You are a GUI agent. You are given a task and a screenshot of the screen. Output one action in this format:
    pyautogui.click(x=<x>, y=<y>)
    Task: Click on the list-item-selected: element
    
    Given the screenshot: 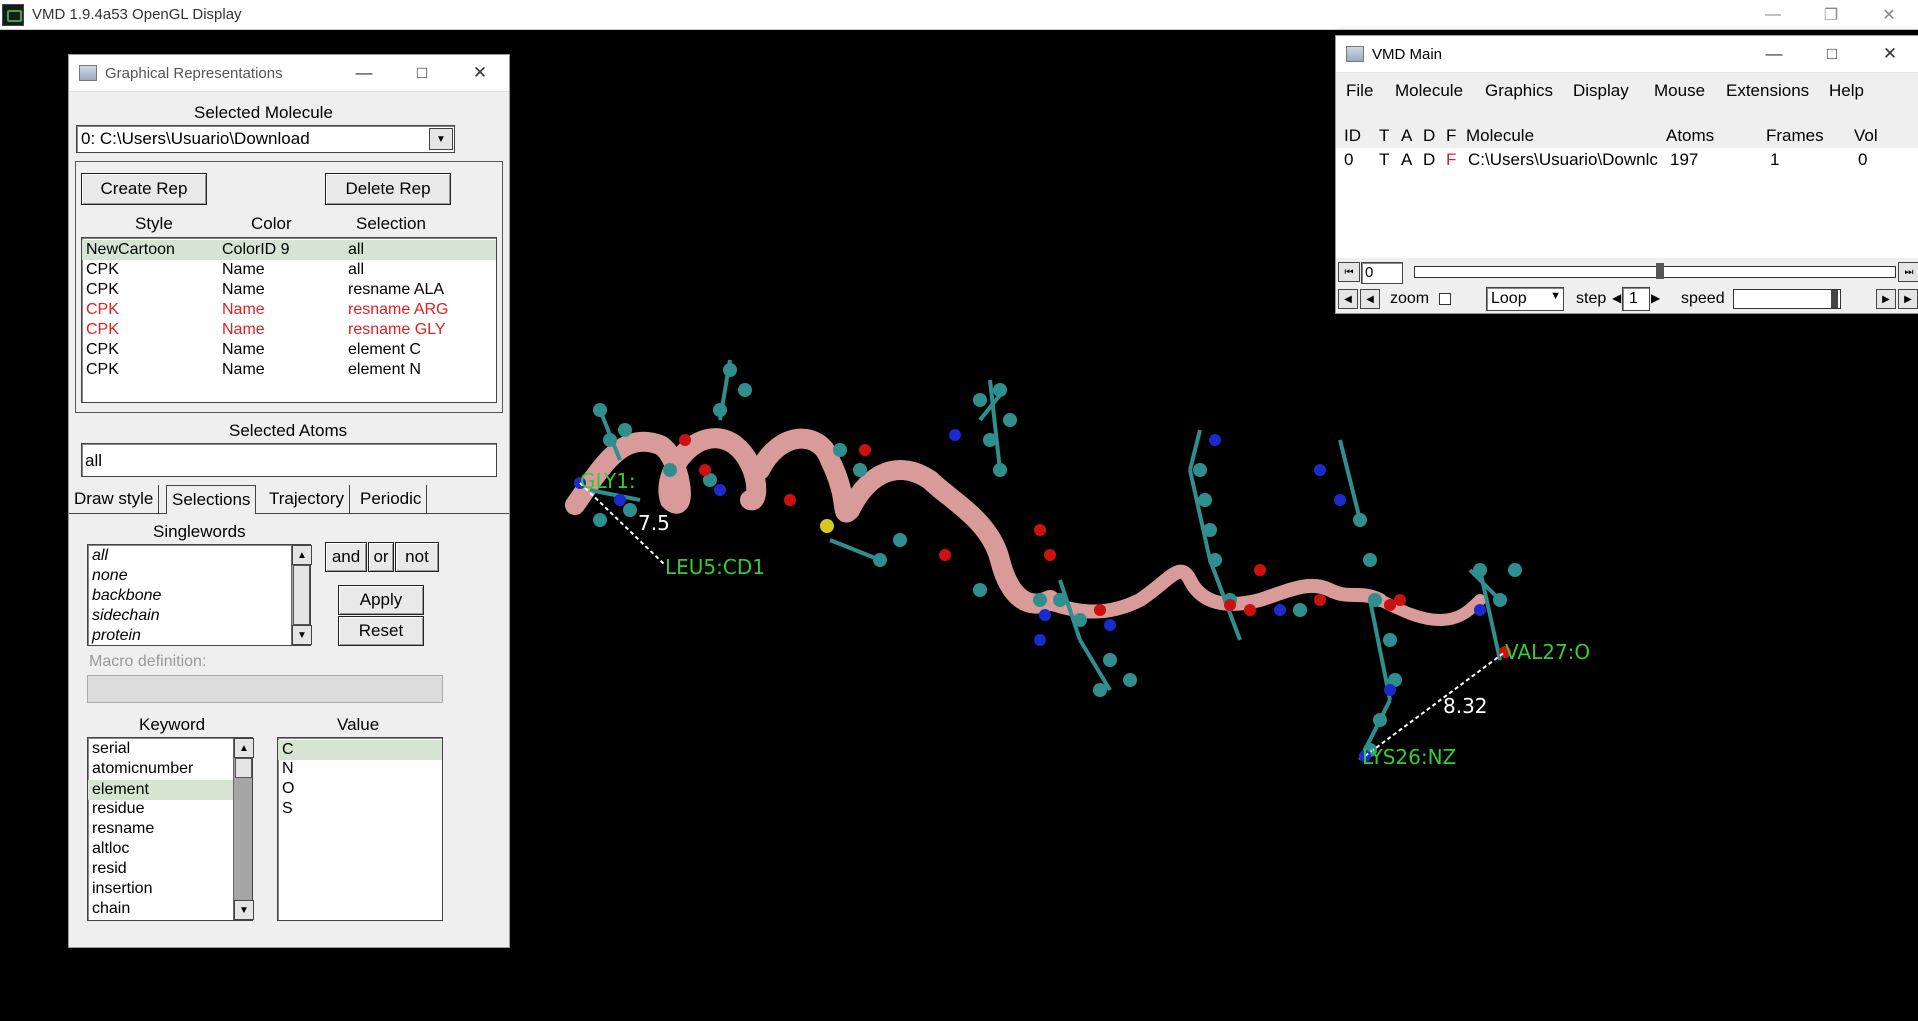 What is the action you would take?
    pyautogui.click(x=161, y=790)
    